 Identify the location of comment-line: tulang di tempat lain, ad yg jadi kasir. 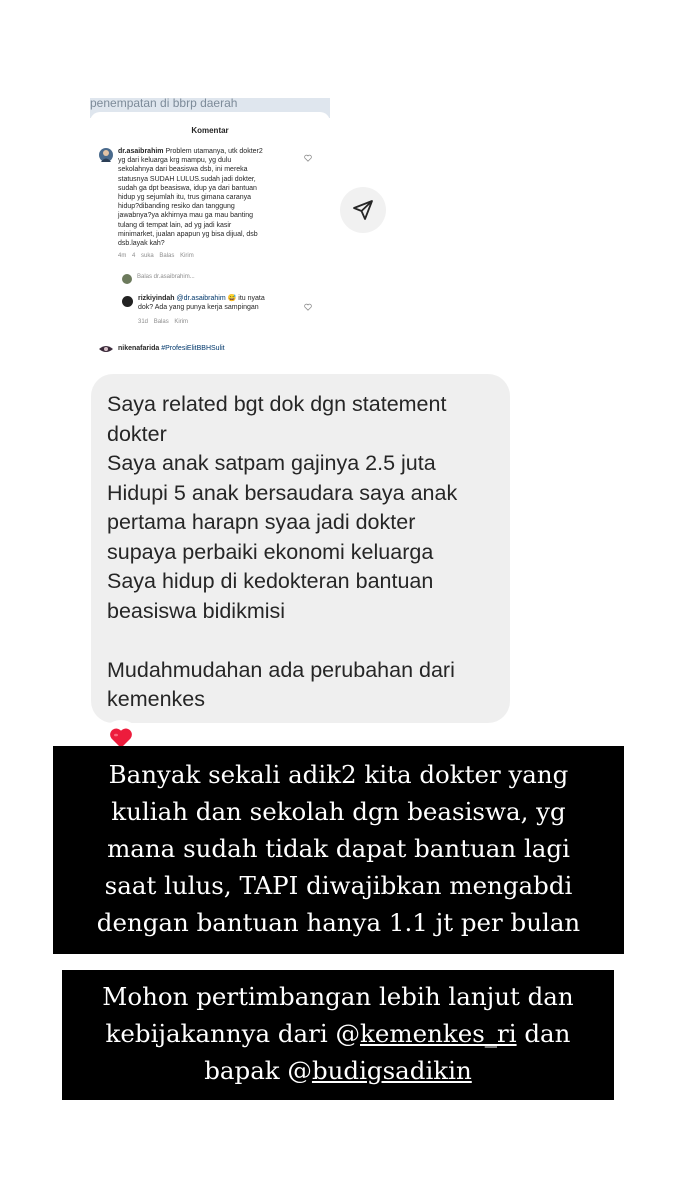
(175, 225).